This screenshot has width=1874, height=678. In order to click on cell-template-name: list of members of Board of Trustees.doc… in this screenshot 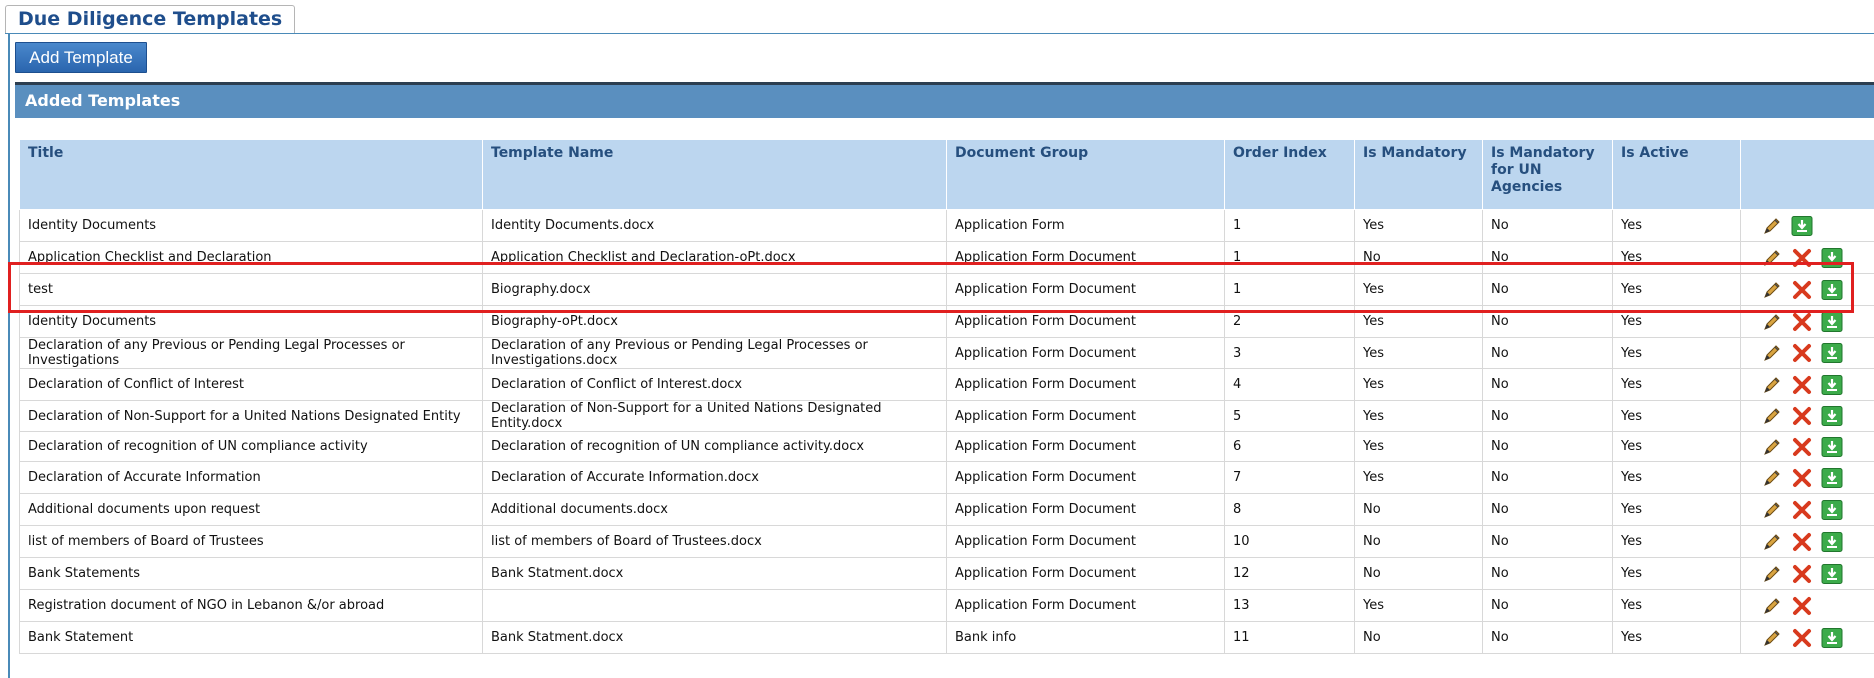, I will do `click(714, 541)`.